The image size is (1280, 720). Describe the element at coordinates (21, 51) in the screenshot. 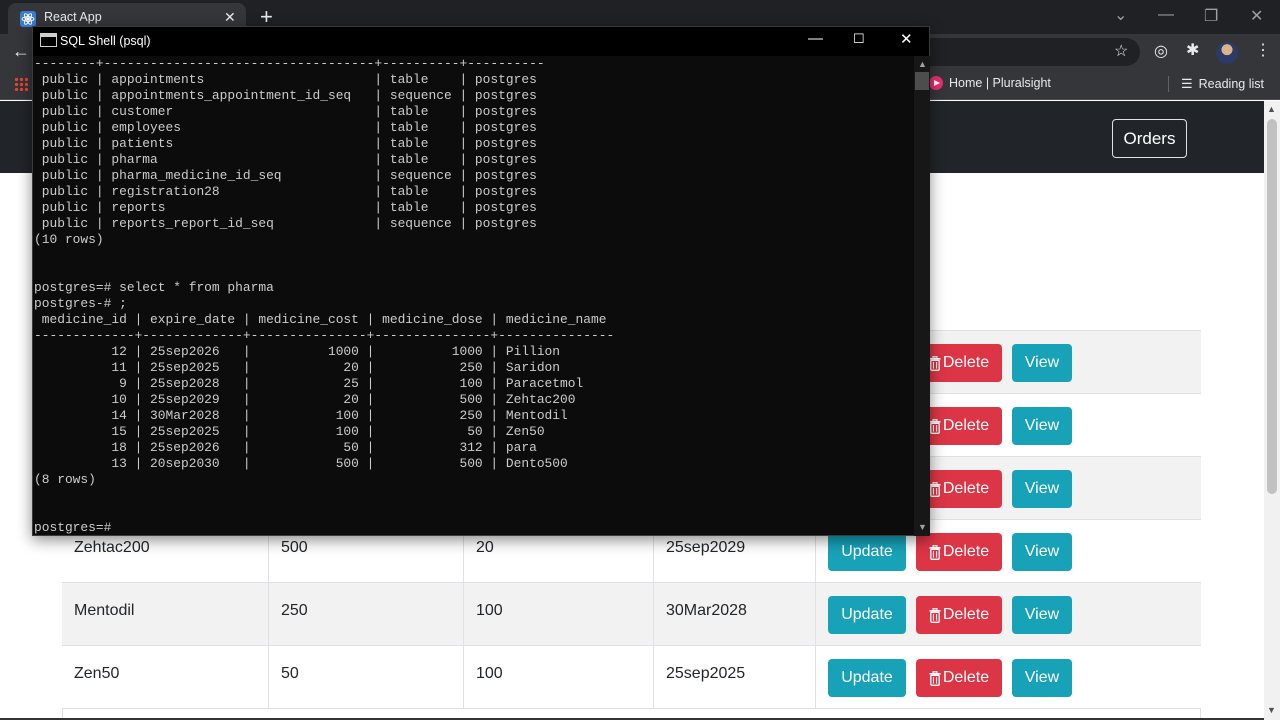

I see `back-arrow-icon: ←` at that location.